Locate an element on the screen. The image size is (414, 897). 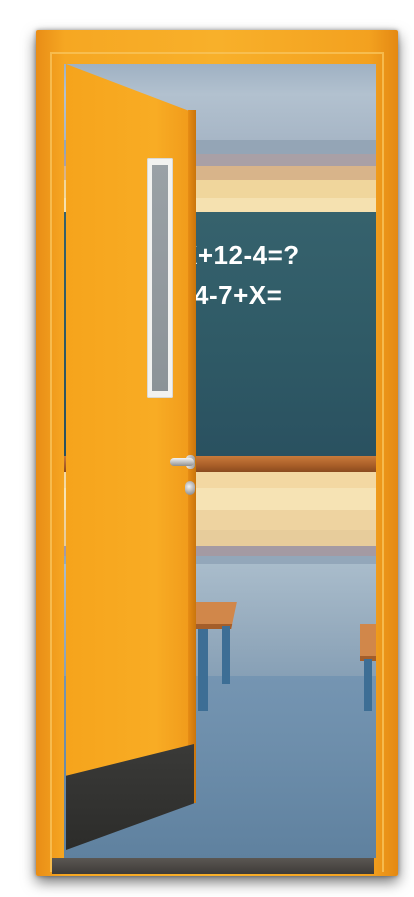
door-lock-icon is located at coordinates (190, 488).